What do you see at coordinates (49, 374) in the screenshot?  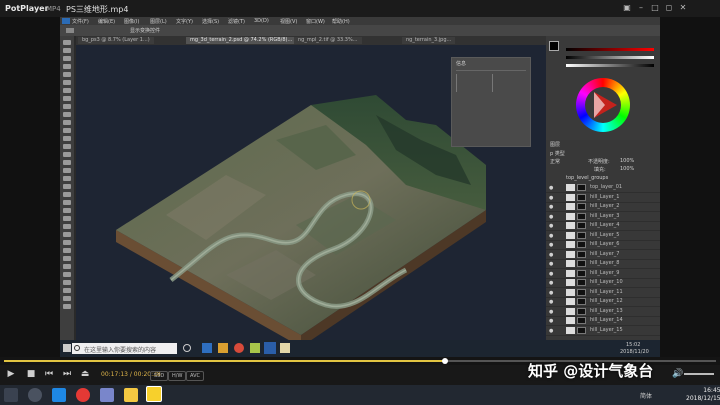 I see `prev-icon: ⏮` at bounding box center [49, 374].